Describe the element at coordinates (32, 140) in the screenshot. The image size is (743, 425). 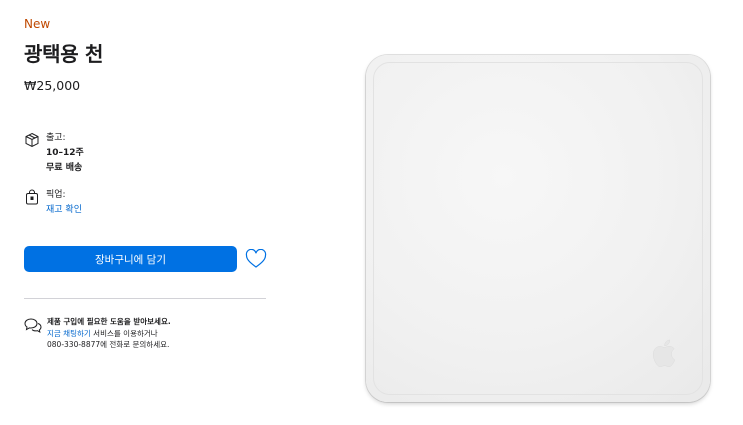
I see `box-icon` at that location.